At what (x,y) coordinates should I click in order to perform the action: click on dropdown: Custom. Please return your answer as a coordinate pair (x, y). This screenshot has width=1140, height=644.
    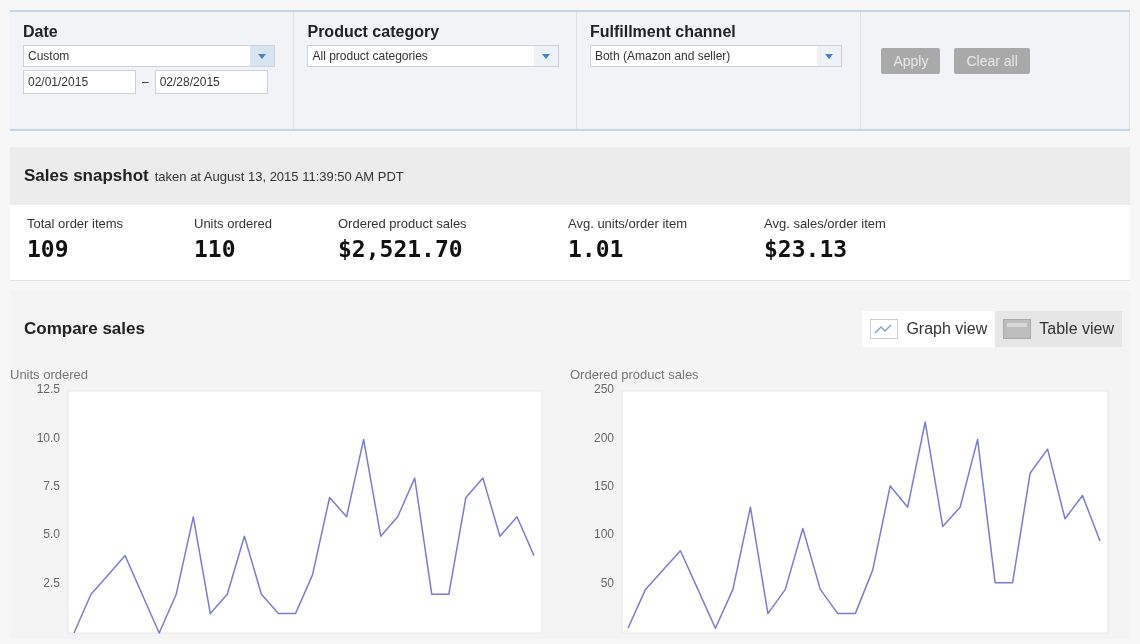
    Looking at the image, I should click on (149, 56).